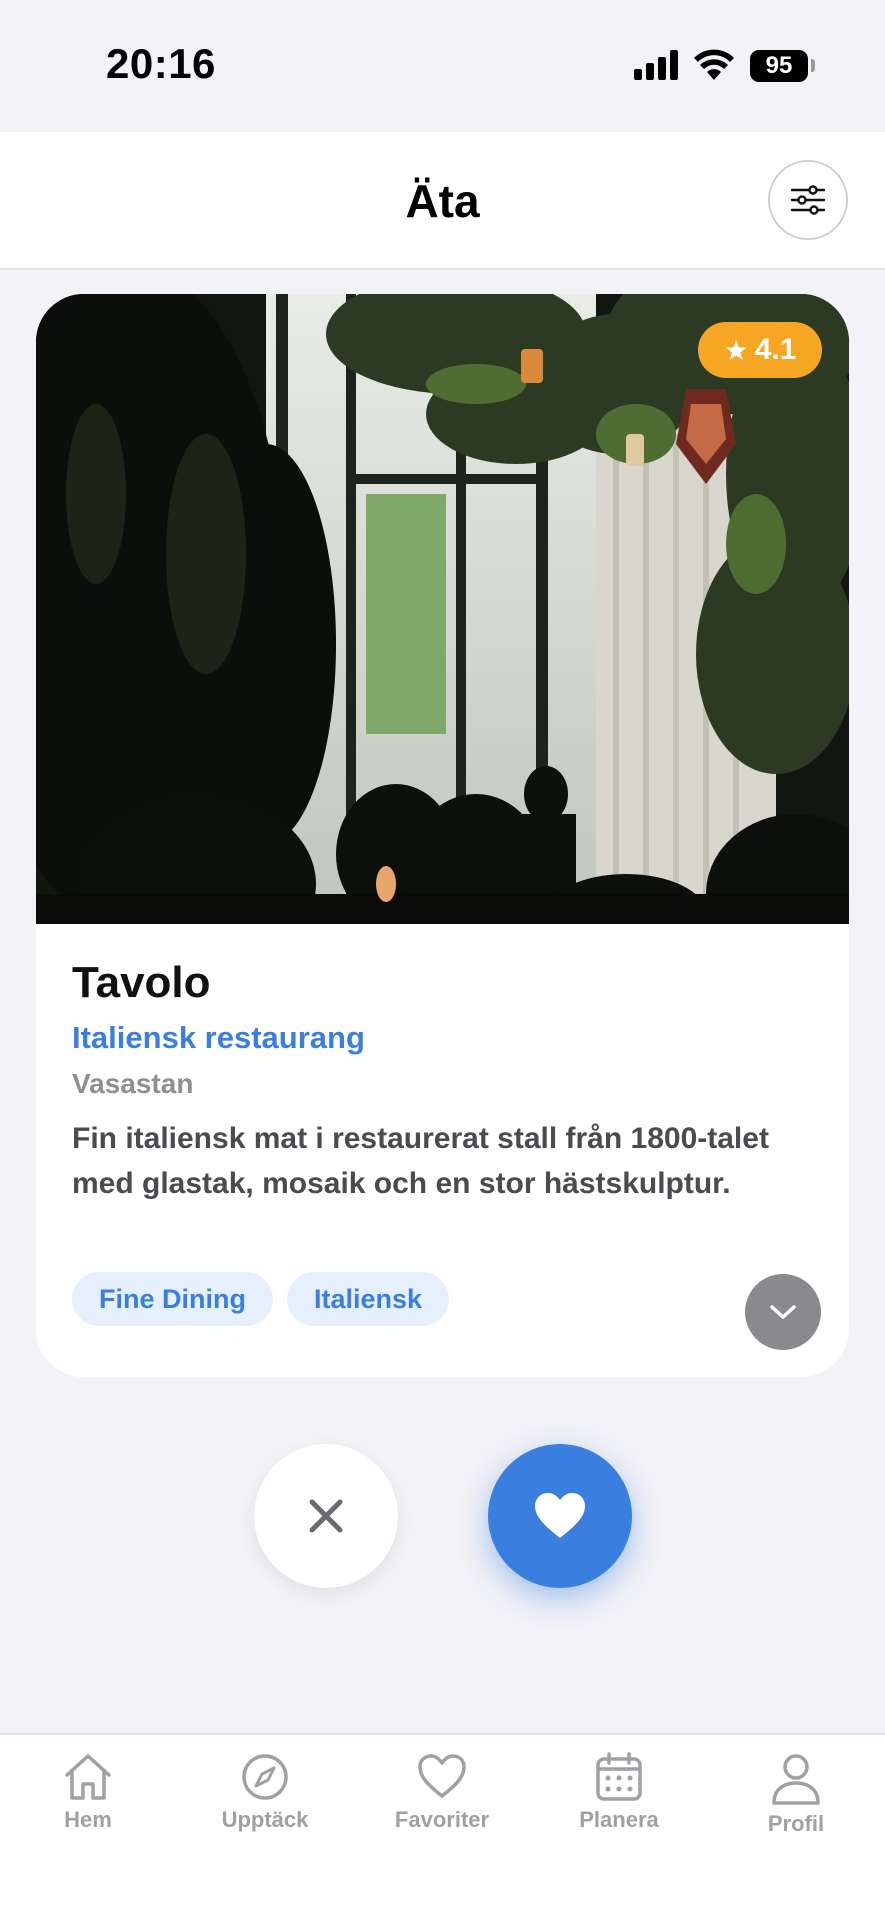 This screenshot has height=1920, width=885. What do you see at coordinates (265, 1819) in the screenshot?
I see `tab-label-upptack: Upptäck` at bounding box center [265, 1819].